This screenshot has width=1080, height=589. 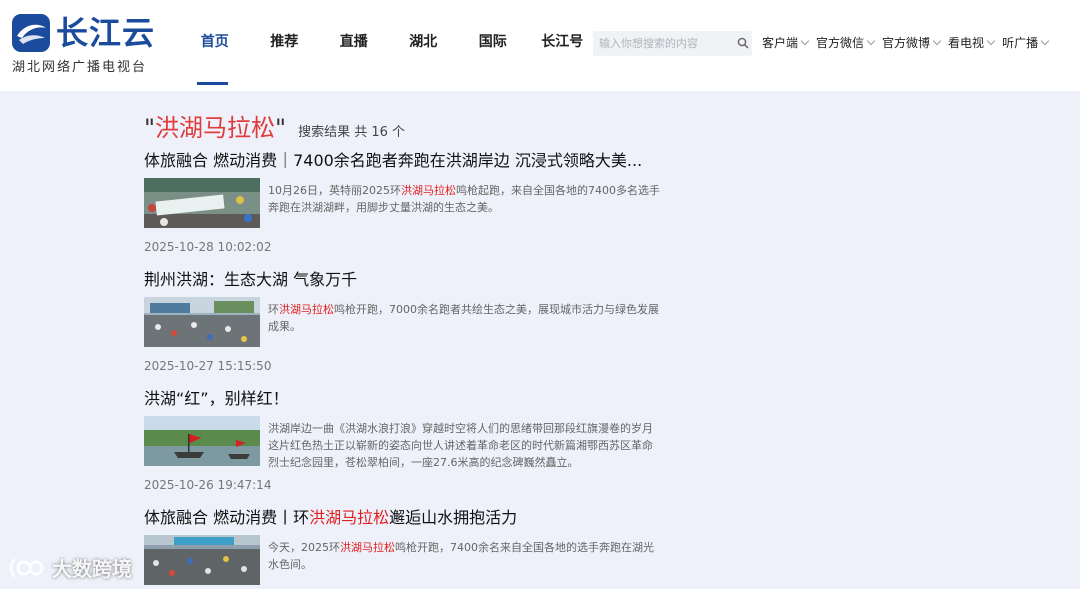 I want to click on results-header: "洪湖马拉松" 搜索结果 共 16 个, so click(x=404, y=126).